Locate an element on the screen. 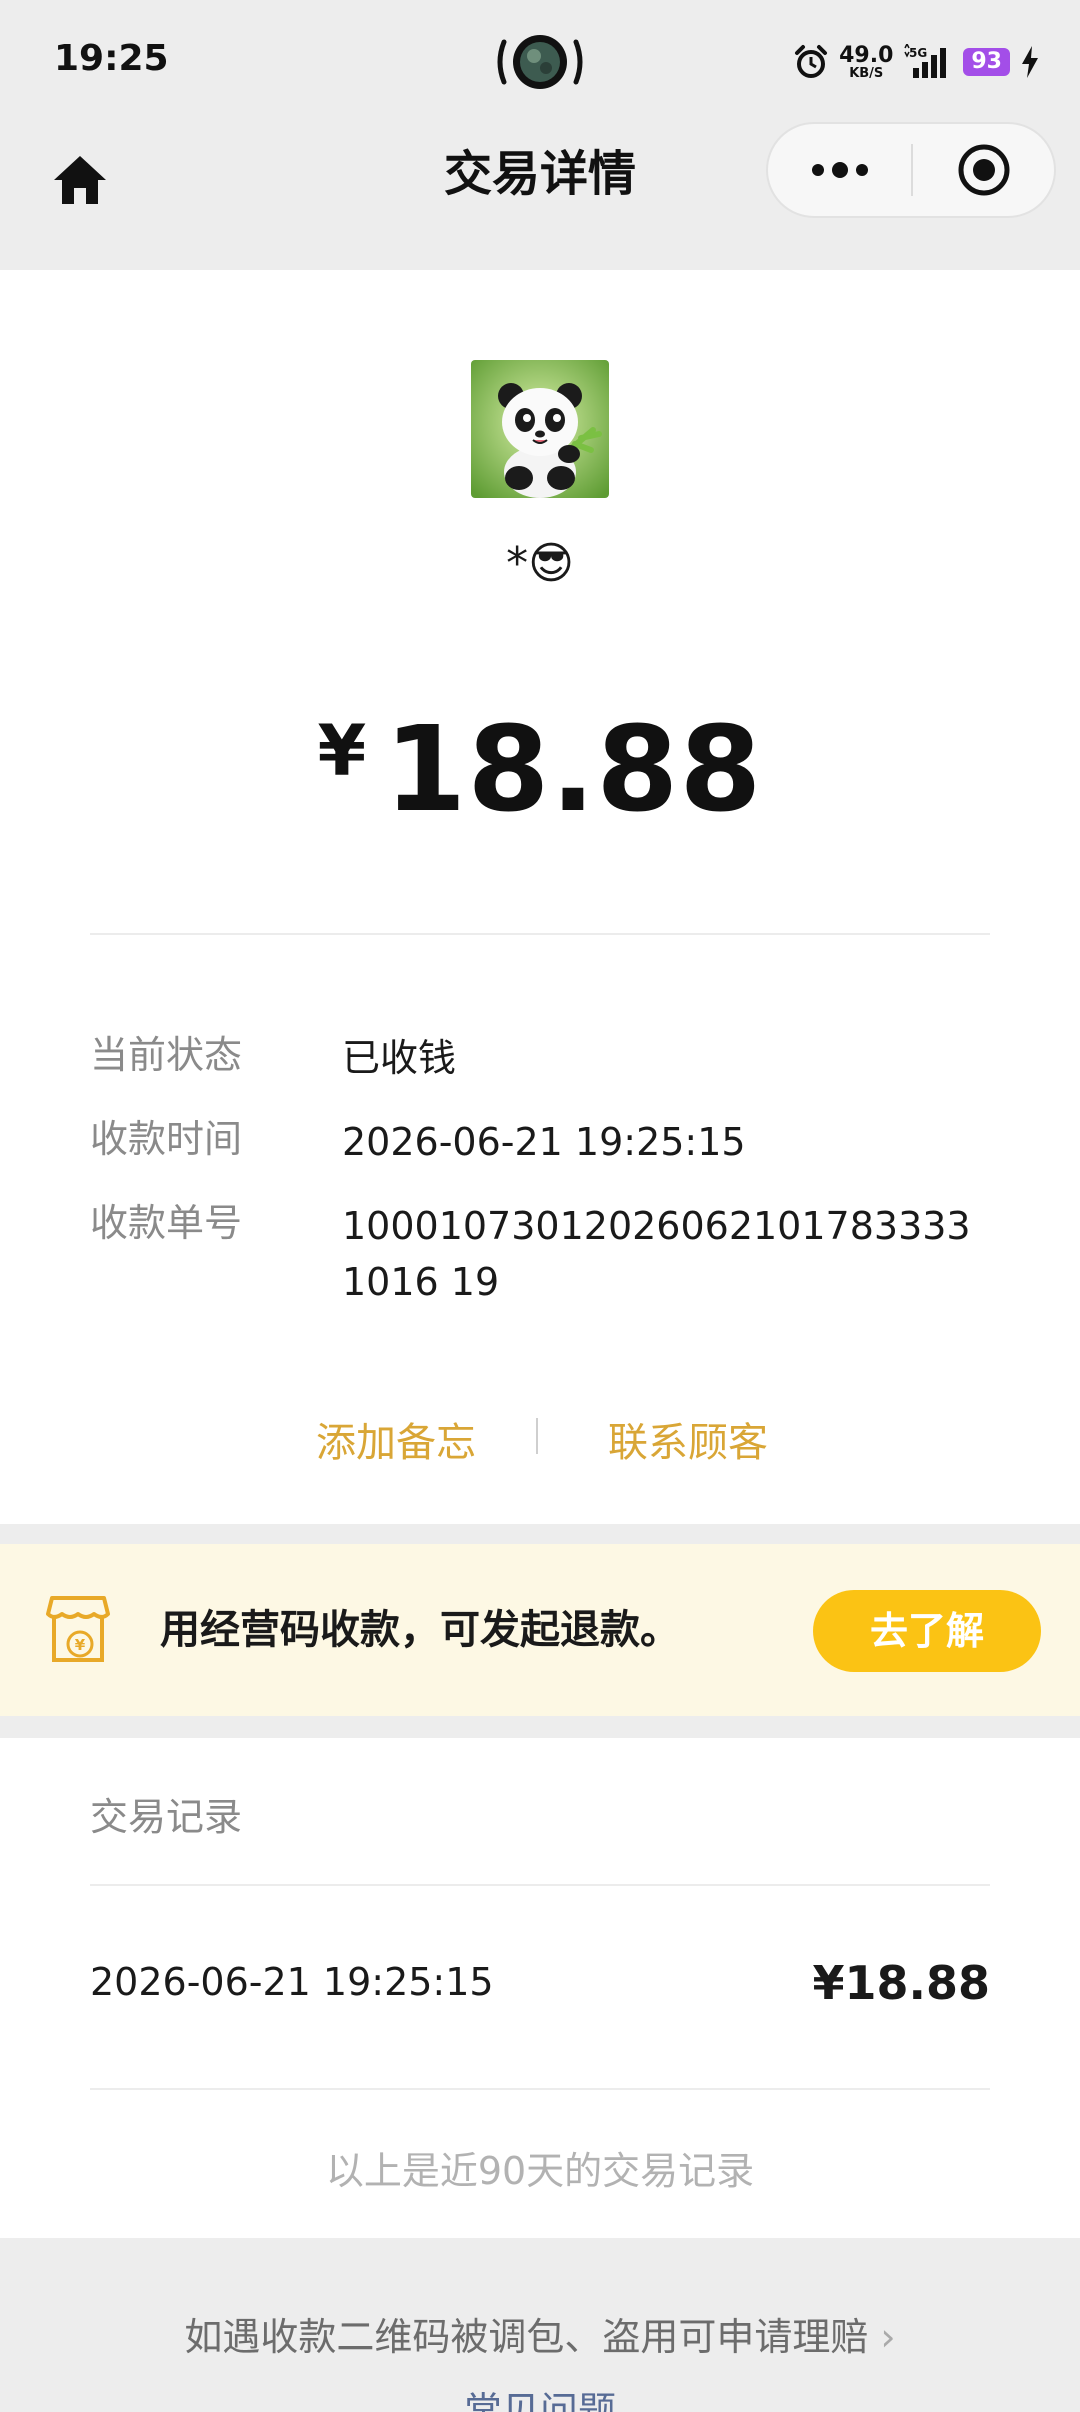 The width and height of the screenshot is (1080, 2412). charging-icon is located at coordinates (1030, 62).